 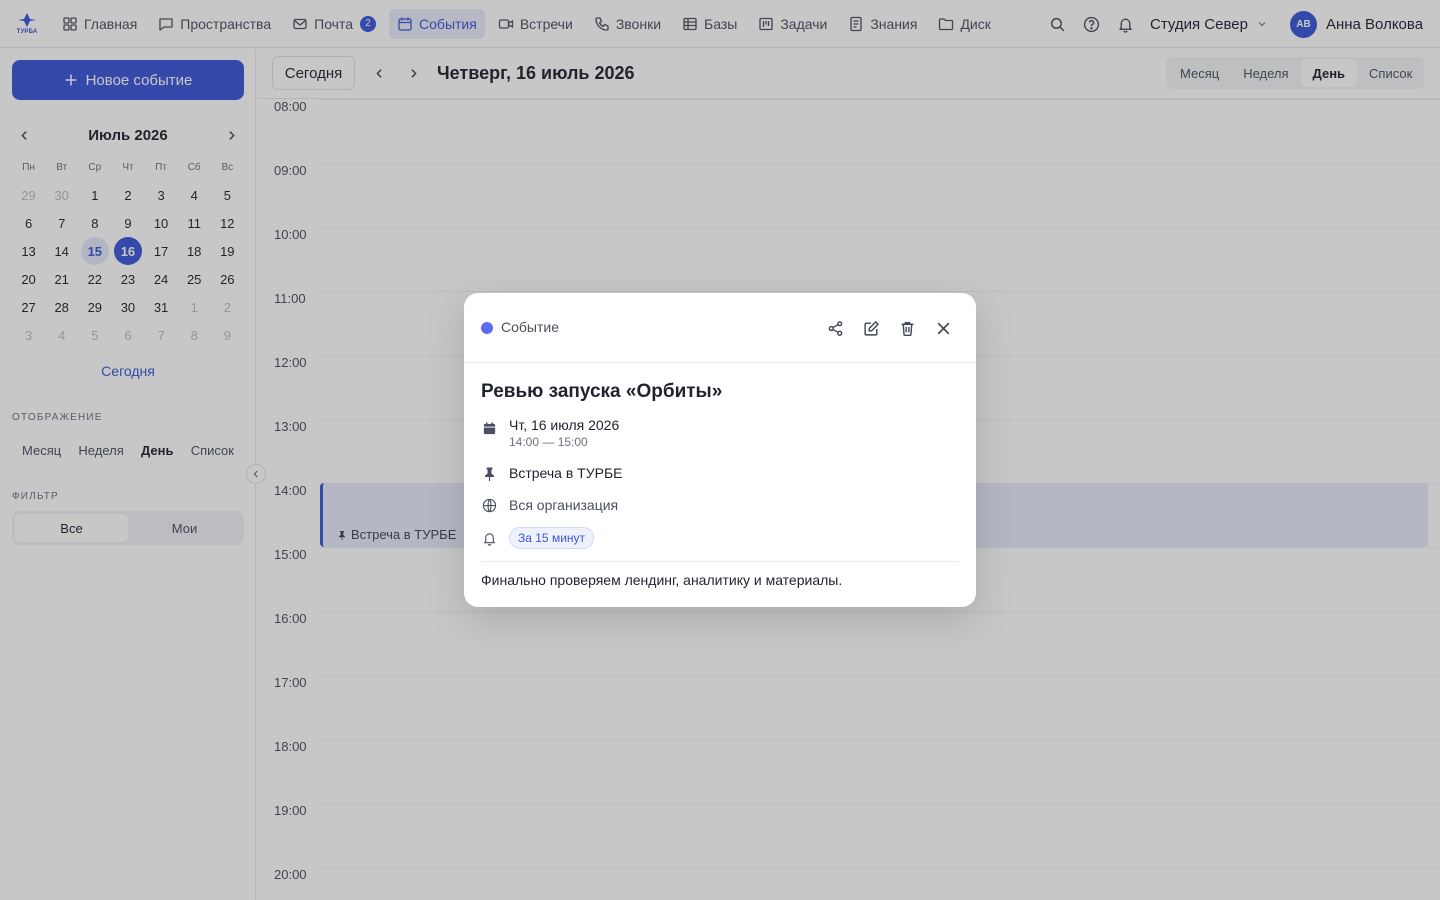 I want to click on event-time: 14:00 — 15:00, so click(x=548, y=442).